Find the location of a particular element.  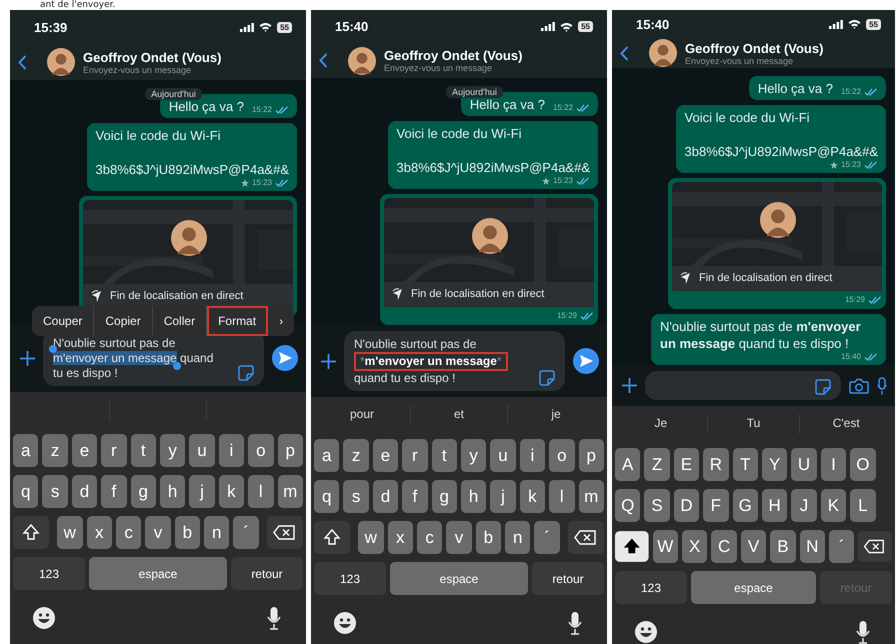

suggestion-item: Je is located at coordinates (661, 423).